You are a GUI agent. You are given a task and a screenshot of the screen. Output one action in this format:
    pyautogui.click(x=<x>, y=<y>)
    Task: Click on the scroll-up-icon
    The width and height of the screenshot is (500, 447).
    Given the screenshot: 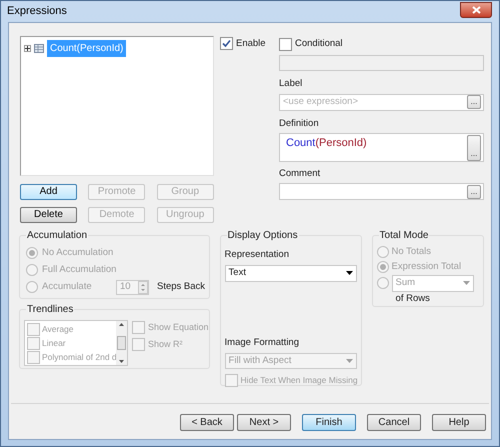 What is the action you would take?
    pyautogui.click(x=121, y=324)
    